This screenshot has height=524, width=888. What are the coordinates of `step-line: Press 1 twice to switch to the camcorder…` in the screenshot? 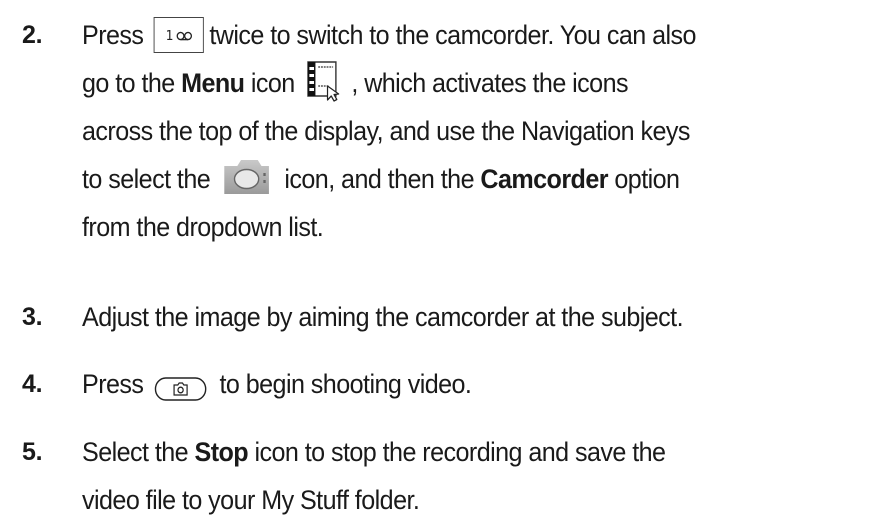 It's located at (451, 35).